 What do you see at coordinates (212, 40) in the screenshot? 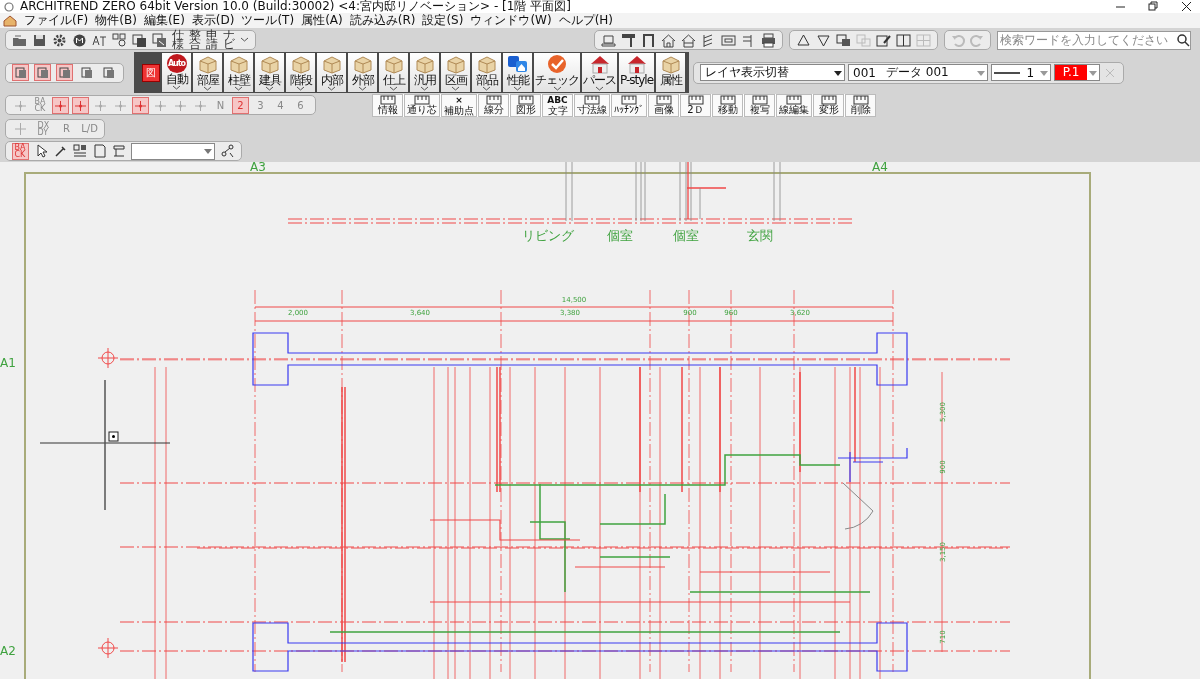
I see `toolbar-button: 申請` at bounding box center [212, 40].